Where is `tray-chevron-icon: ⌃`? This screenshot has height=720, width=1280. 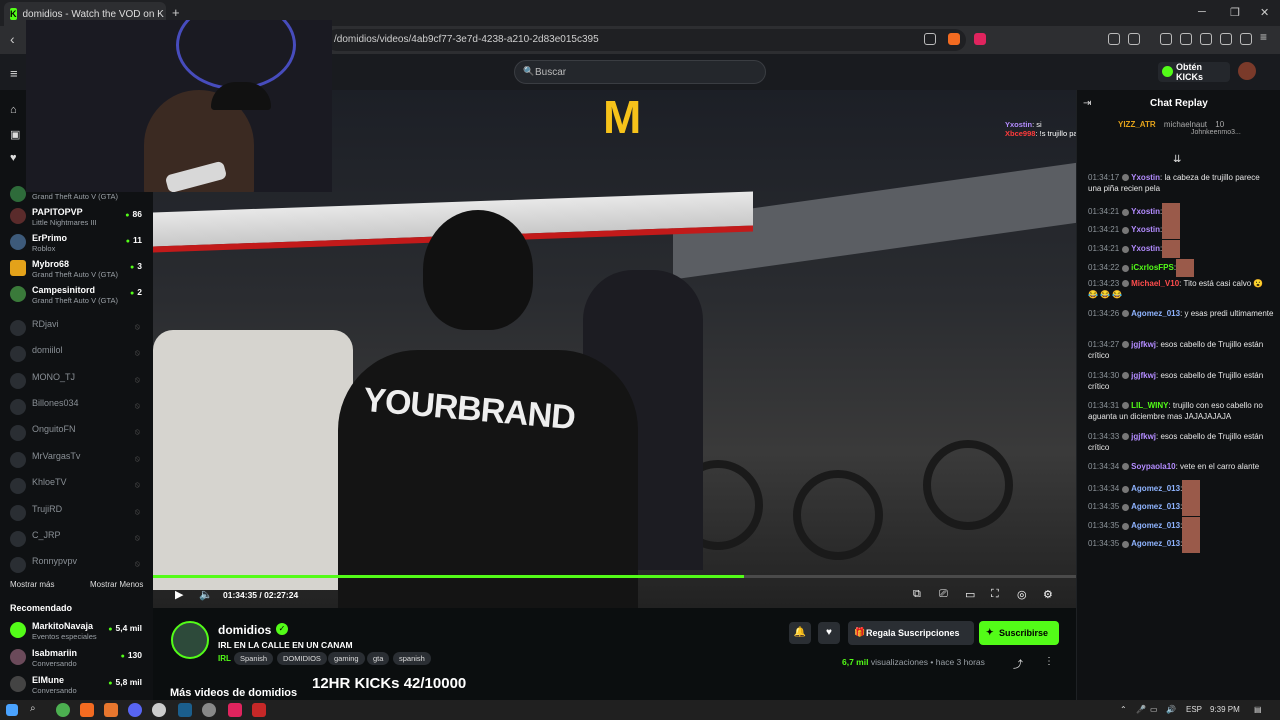 tray-chevron-icon: ⌃ is located at coordinates (1123, 709).